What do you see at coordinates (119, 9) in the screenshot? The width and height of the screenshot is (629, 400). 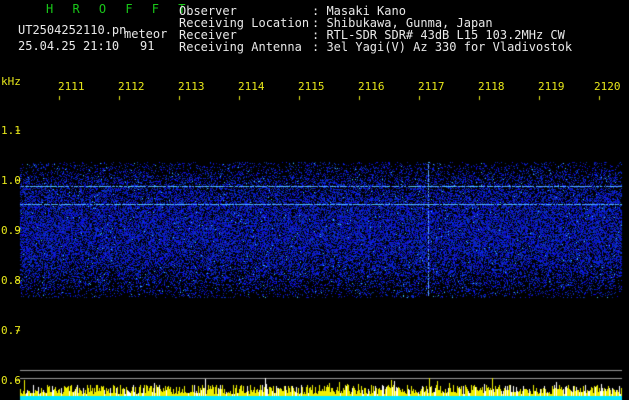 I see `app-title: H R O F F T` at bounding box center [119, 9].